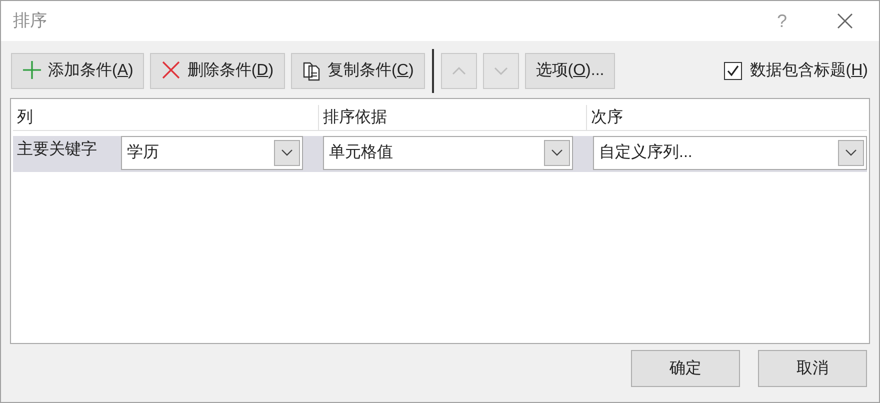 Image resolution: width=880 pixels, height=403 pixels. Describe the element at coordinates (77, 70) in the screenshot. I see `toolbar-button: 添加条件(A)` at that location.